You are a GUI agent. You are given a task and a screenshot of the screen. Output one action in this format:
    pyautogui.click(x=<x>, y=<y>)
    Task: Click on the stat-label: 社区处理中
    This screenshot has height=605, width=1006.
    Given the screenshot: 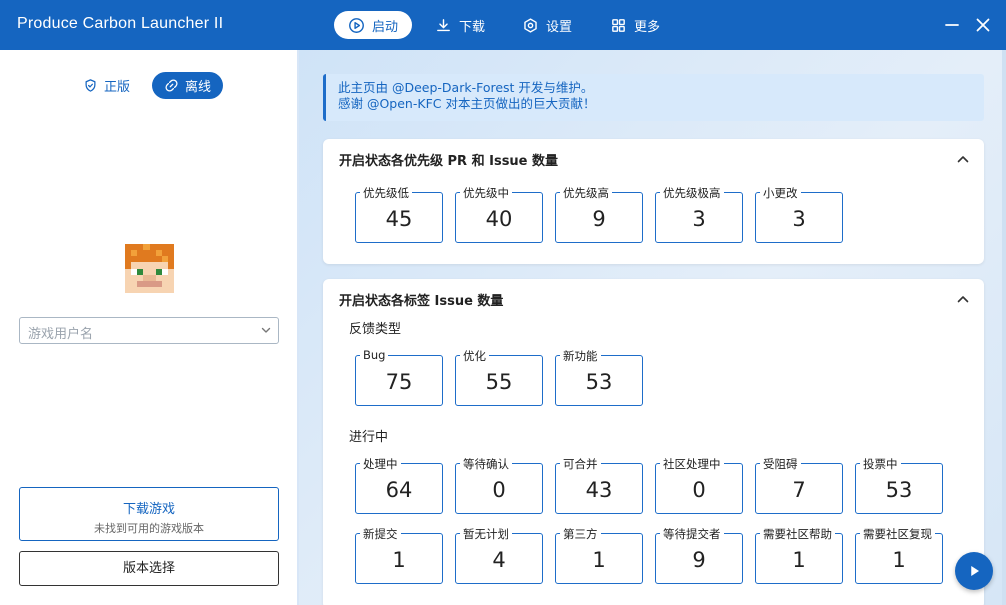 What is the action you would take?
    pyautogui.click(x=692, y=464)
    